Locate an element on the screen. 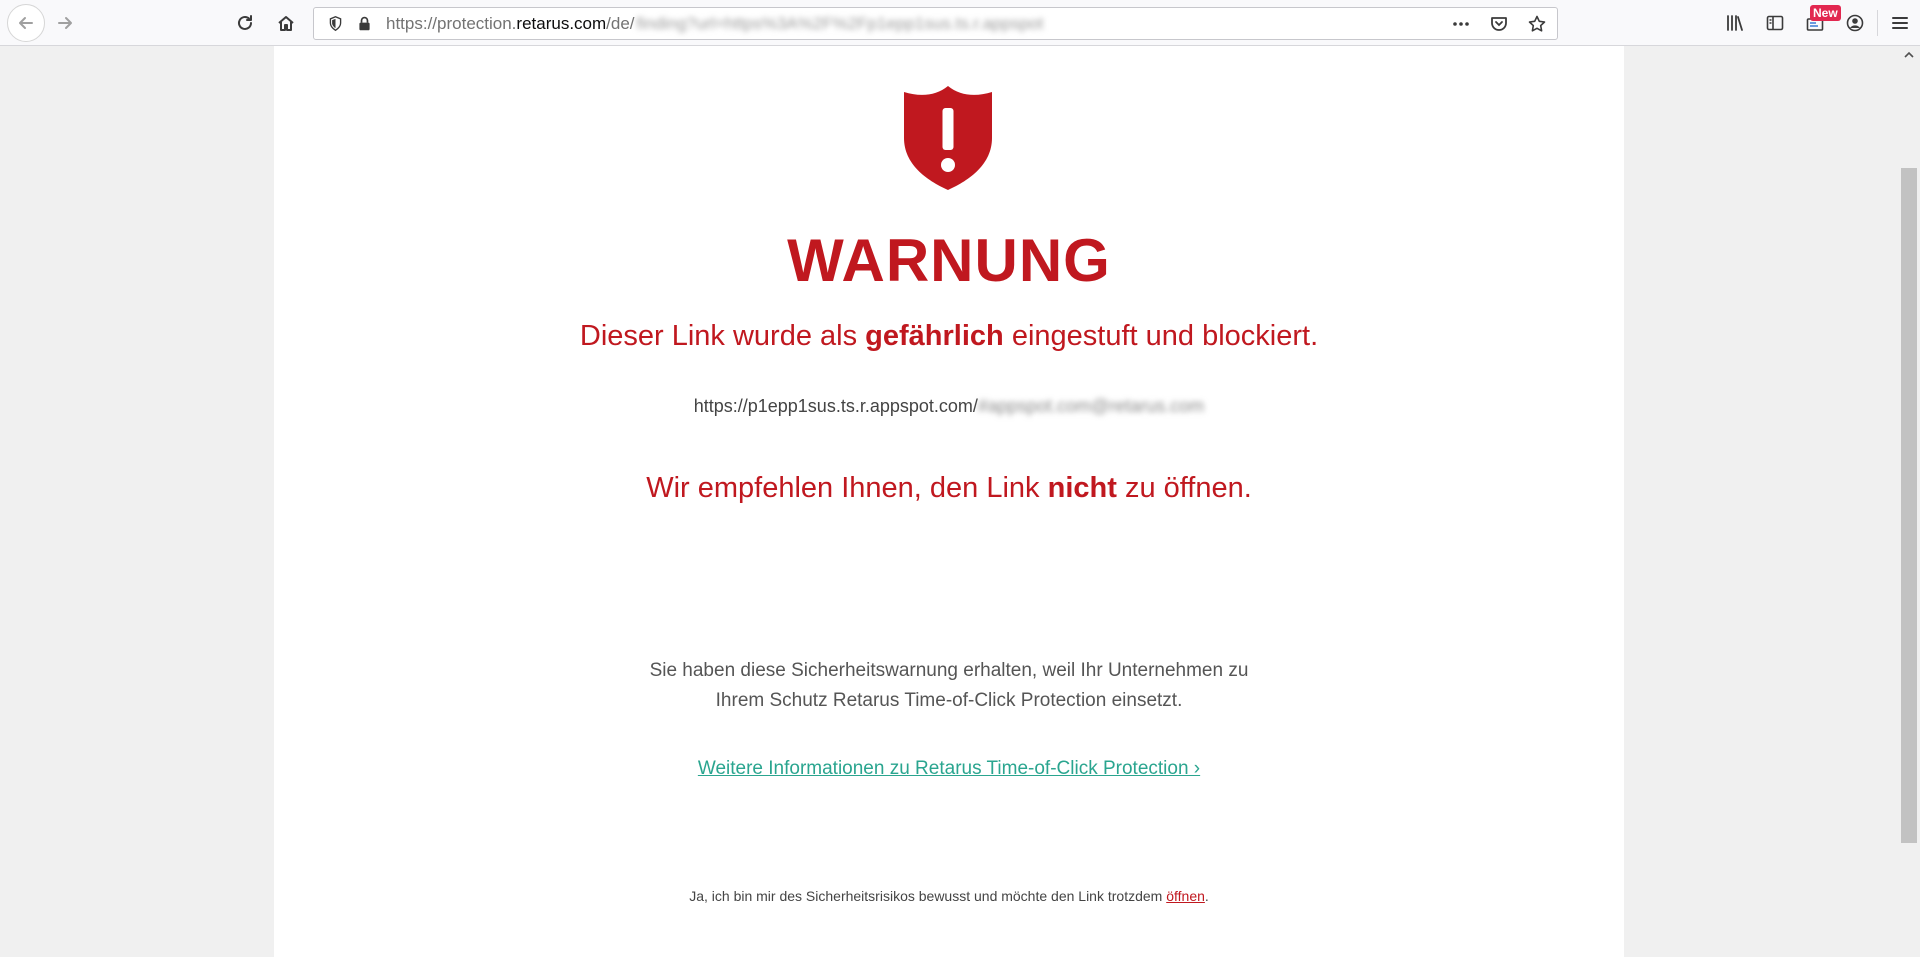  chevron-up-icon is located at coordinates (1909, 54).